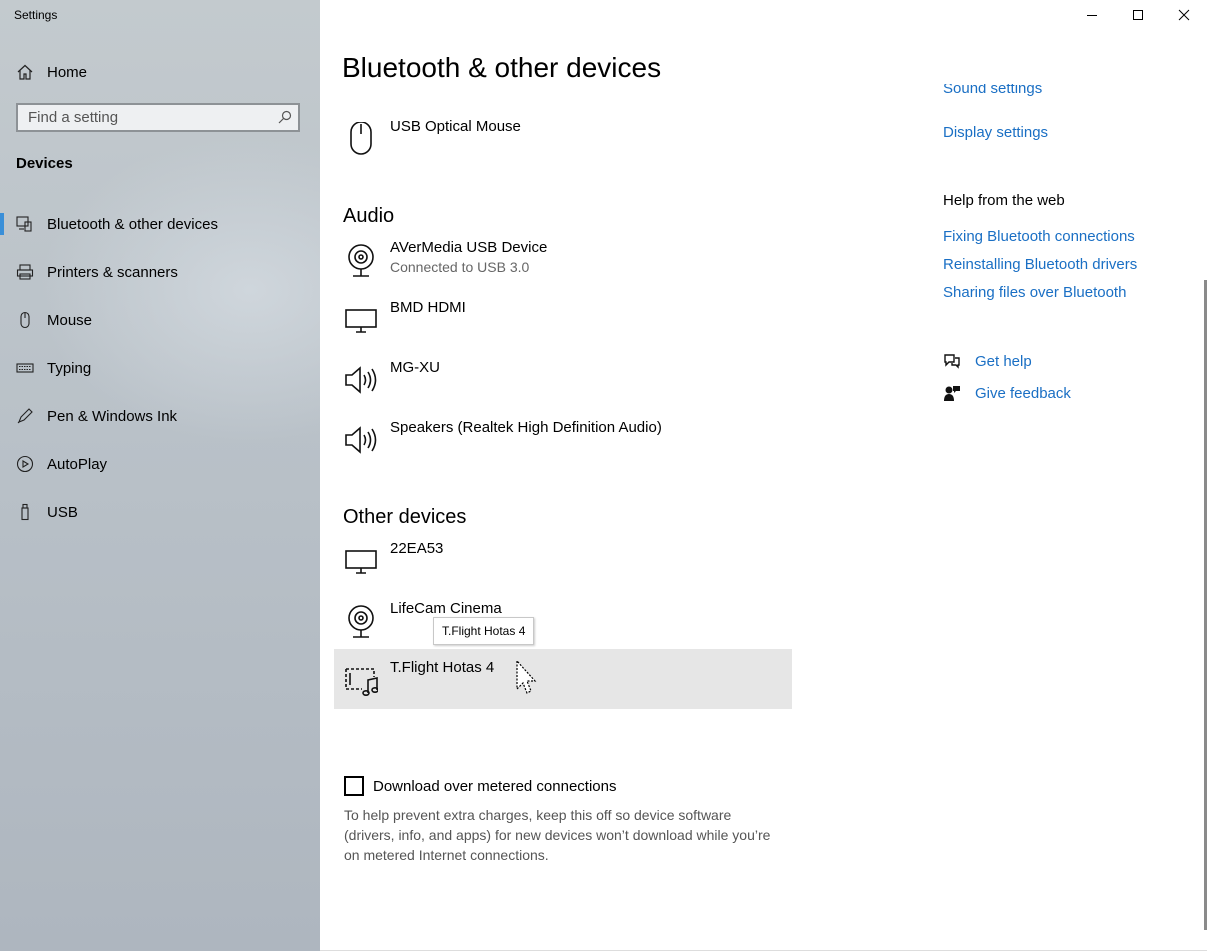 Image resolution: width=1207 pixels, height=951 pixels. Describe the element at coordinates (952, 393) in the screenshot. I see `feedback-icon` at that location.